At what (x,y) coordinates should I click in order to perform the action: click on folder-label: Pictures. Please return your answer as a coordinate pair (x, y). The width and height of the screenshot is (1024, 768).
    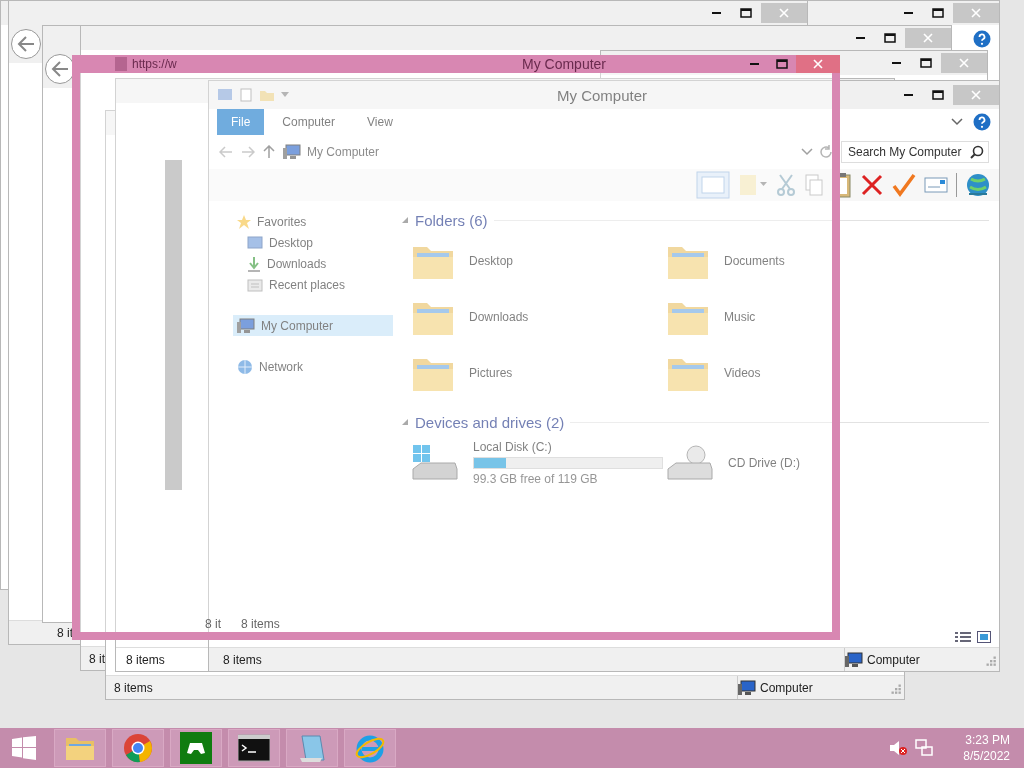
    Looking at the image, I should click on (491, 373).